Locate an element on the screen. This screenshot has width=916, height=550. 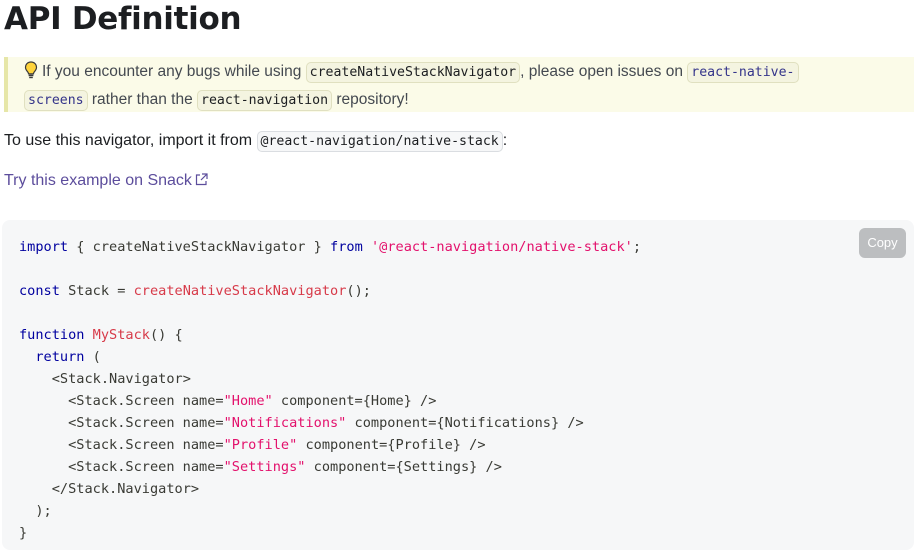
code-token: "Home" is located at coordinates (248, 401).